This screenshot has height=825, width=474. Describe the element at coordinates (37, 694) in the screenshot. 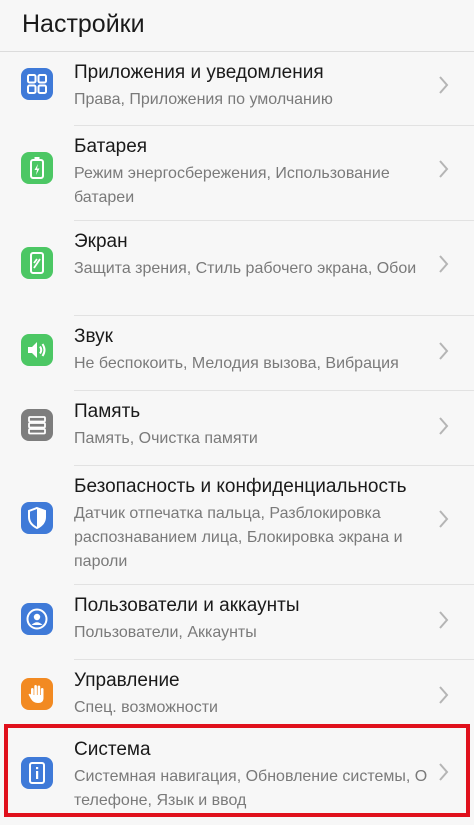

I see `hand-icon` at that location.